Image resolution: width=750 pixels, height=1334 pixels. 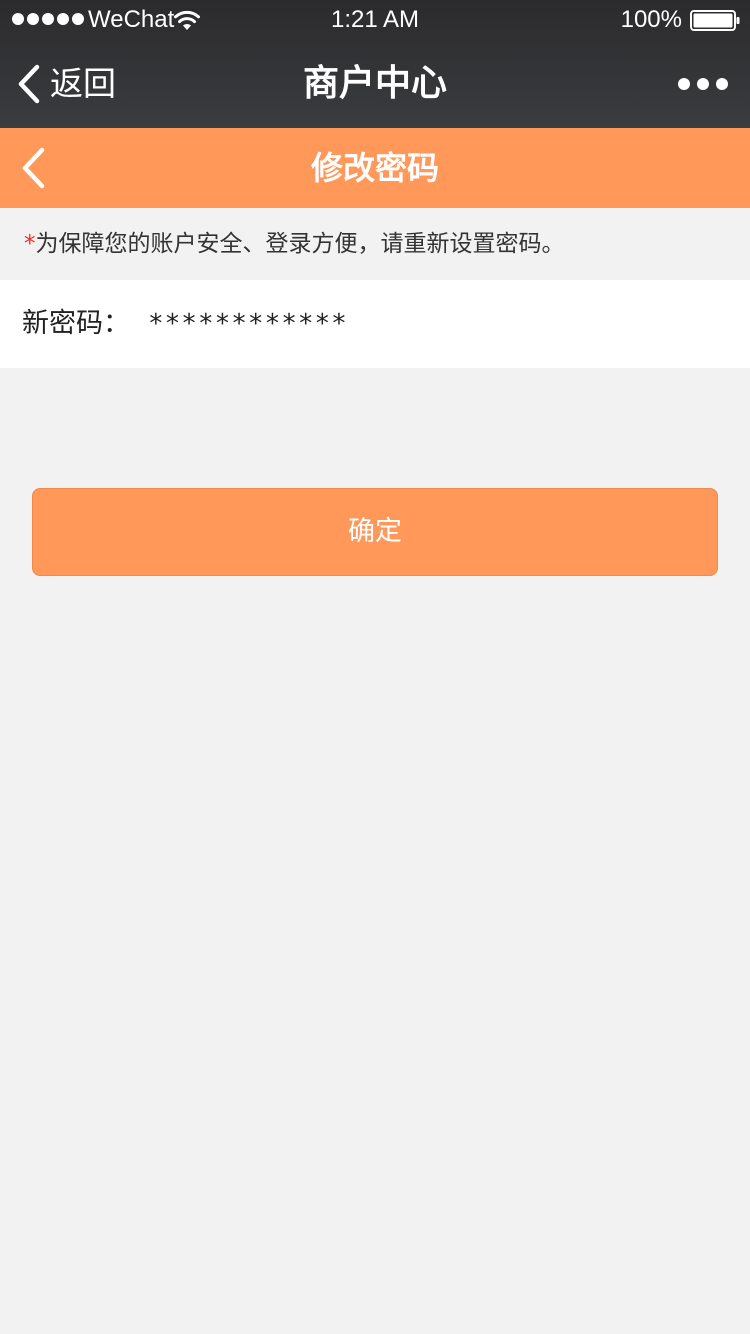 I want to click on required-mark: *, so click(x=30, y=244).